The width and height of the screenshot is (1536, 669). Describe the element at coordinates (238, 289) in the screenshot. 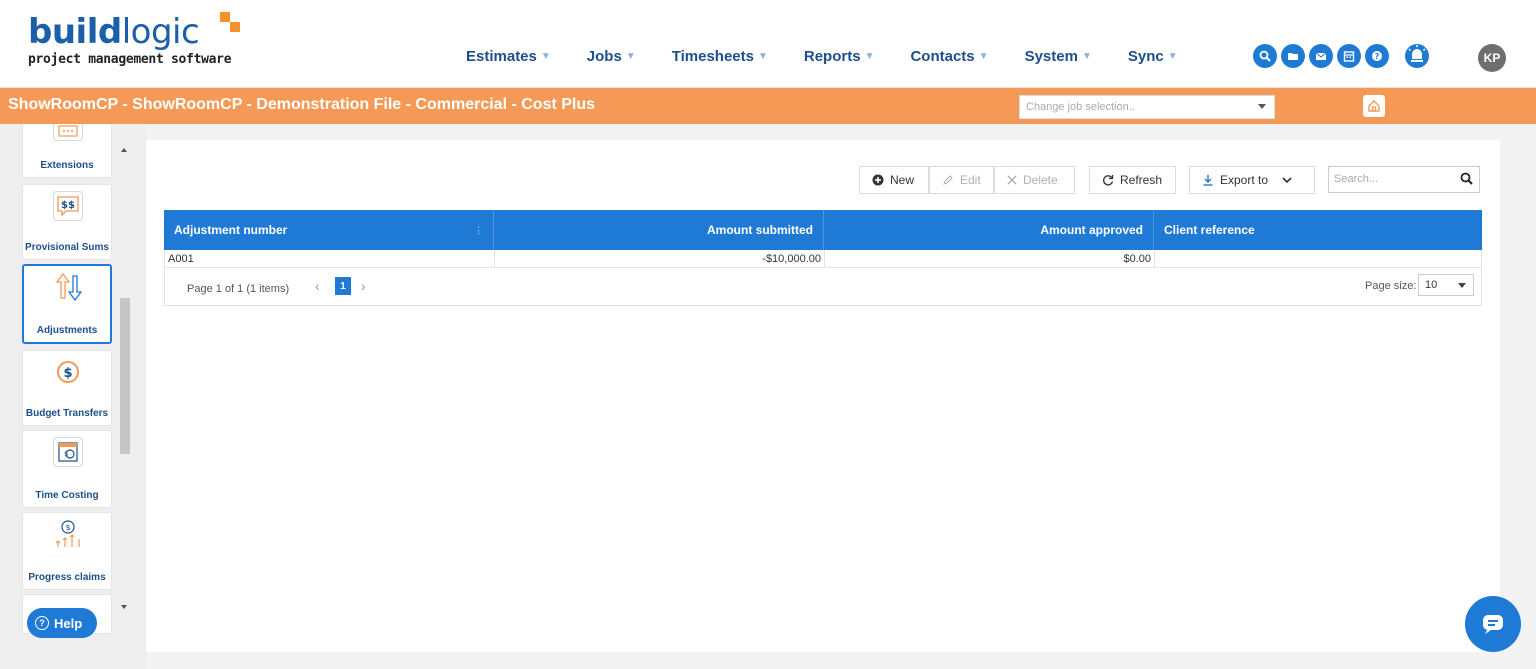

I see `pager-info: Page 1 of 1 (1 items)` at that location.